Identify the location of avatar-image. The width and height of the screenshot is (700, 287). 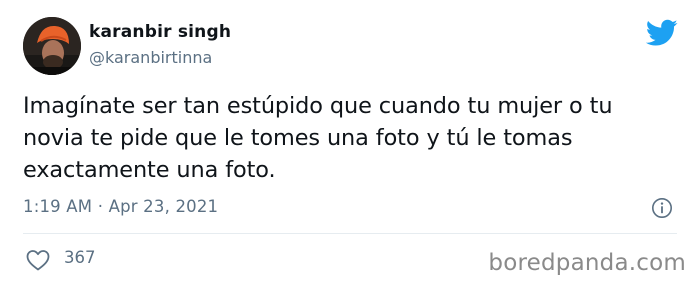
(52, 46).